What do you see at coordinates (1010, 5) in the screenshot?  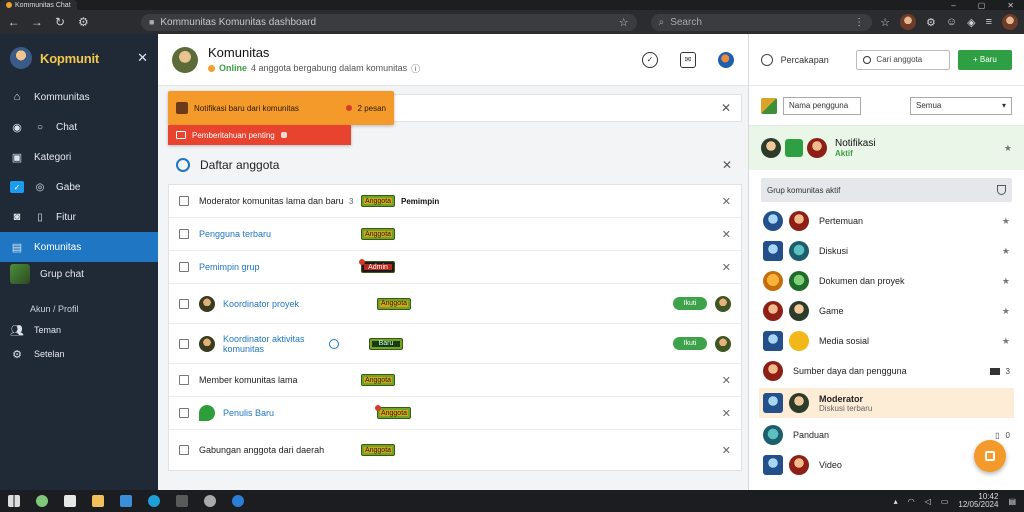 I see `close-window-icon: ✕` at bounding box center [1010, 5].